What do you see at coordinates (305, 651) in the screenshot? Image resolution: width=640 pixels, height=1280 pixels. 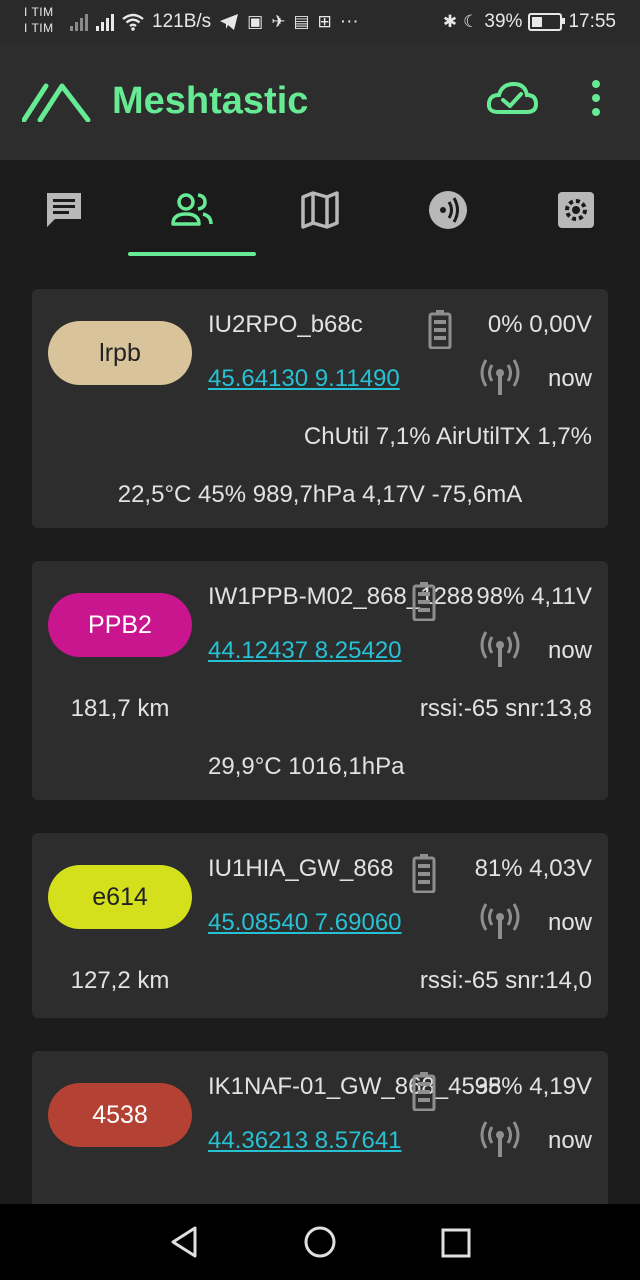 I see `node-coordinates-link: 44.12437 8.25420` at bounding box center [305, 651].